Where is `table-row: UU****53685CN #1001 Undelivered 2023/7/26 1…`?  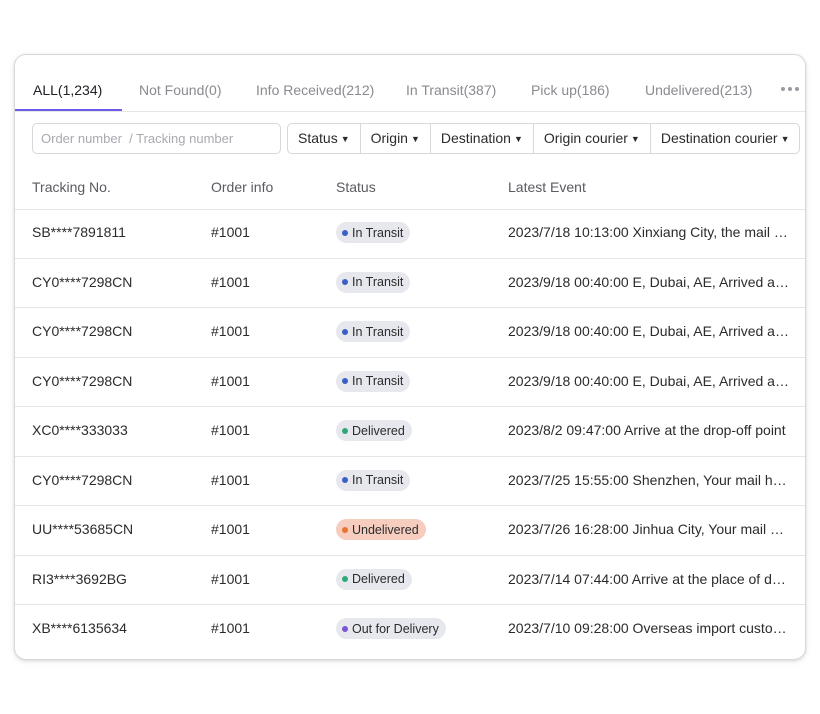
table-row: UU****53685CN #1001 Undelivered 2023/7/26 1… is located at coordinates (410, 531).